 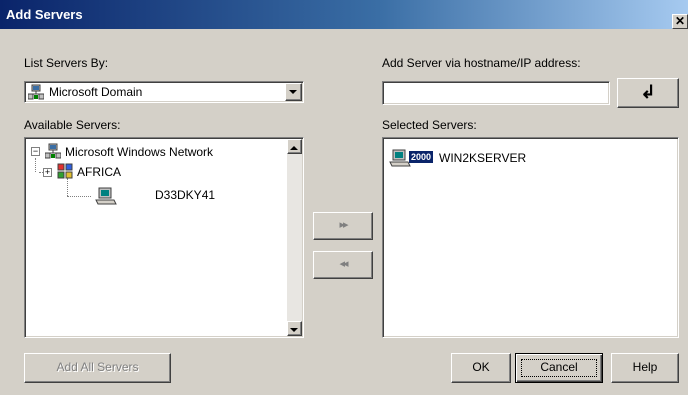 I want to click on add-selected-button: ▸▸, so click(x=343, y=226).